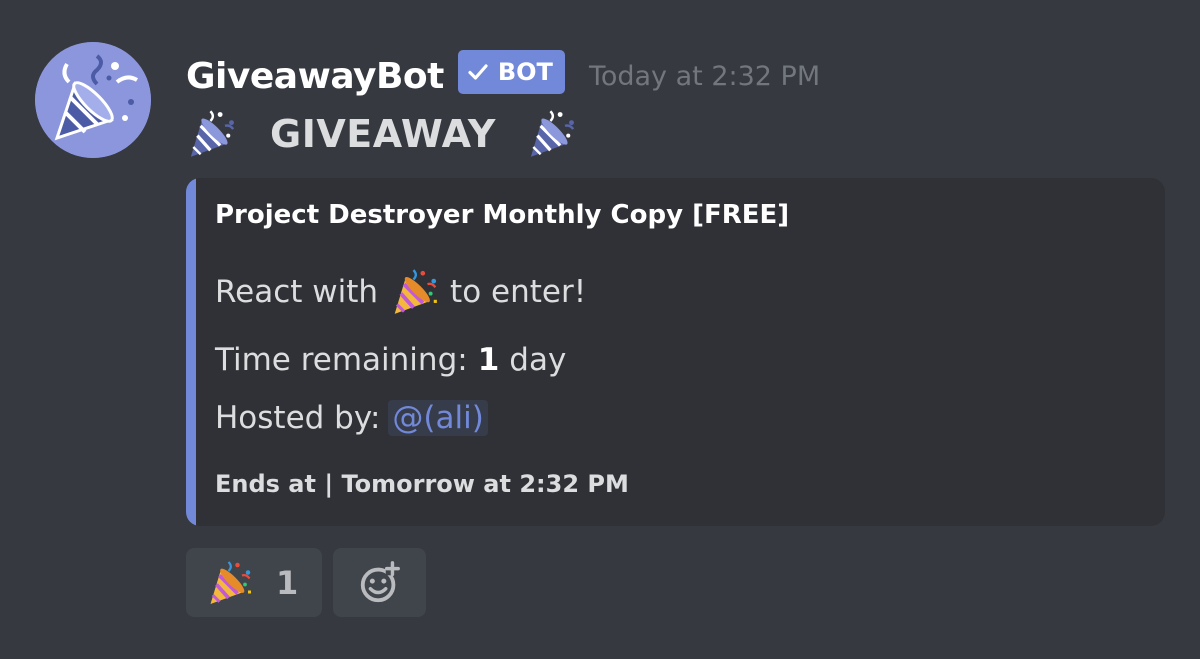  I want to click on message-timestamp: Today at 2:32 PM, so click(704, 76).